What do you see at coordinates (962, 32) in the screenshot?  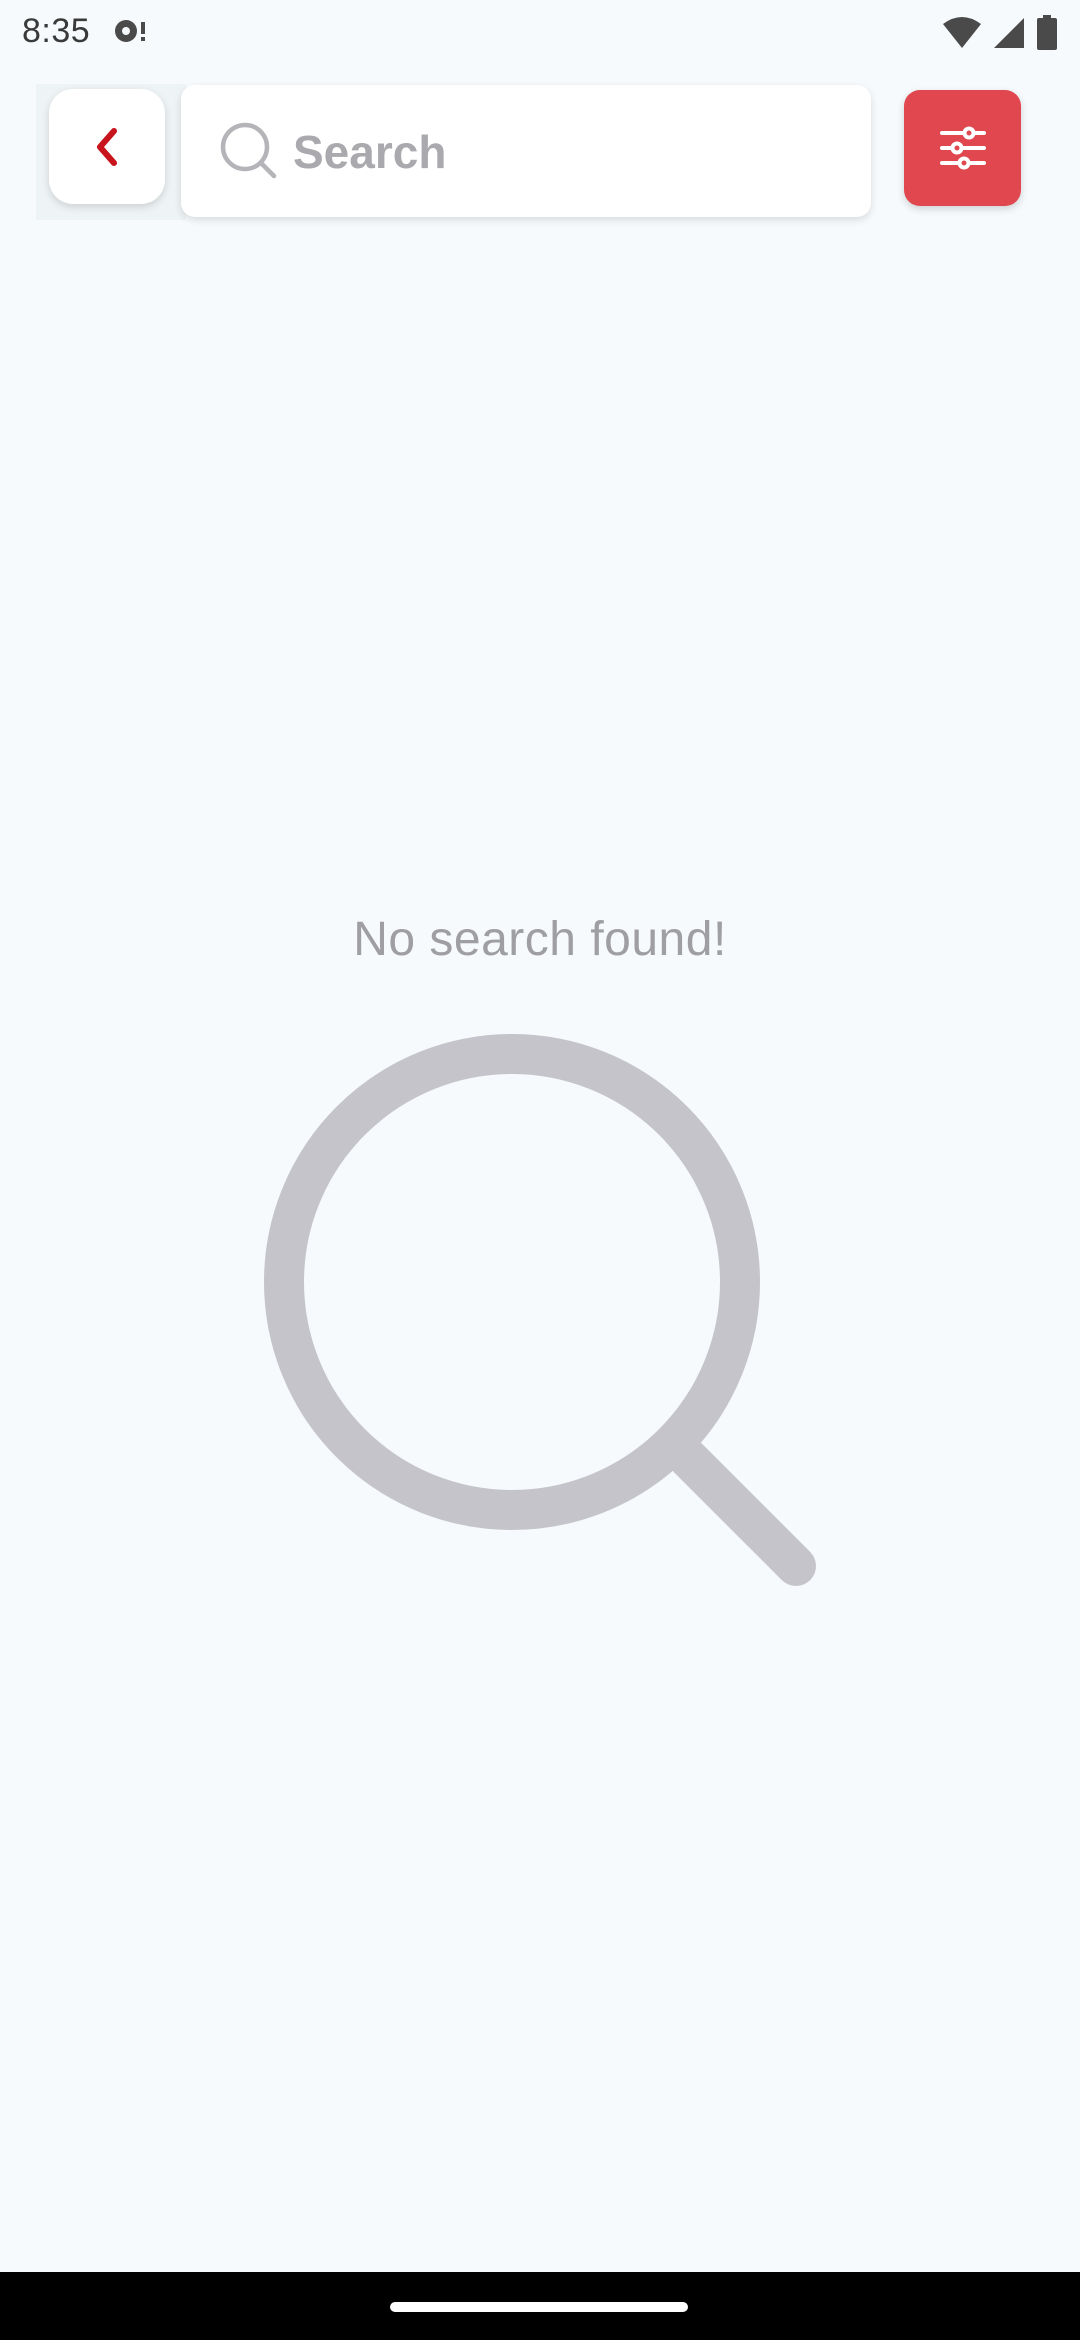 I see `wifi-icon` at bounding box center [962, 32].